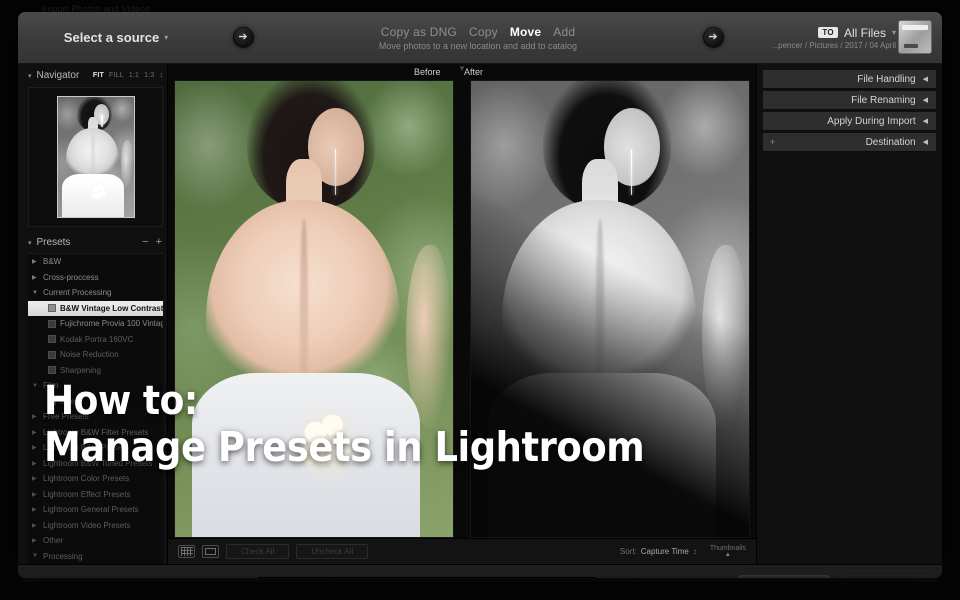 The width and height of the screenshot is (960, 600). What do you see at coordinates (95, 541) in the screenshot?
I see `preset-item: ▶ Other` at bounding box center [95, 541].